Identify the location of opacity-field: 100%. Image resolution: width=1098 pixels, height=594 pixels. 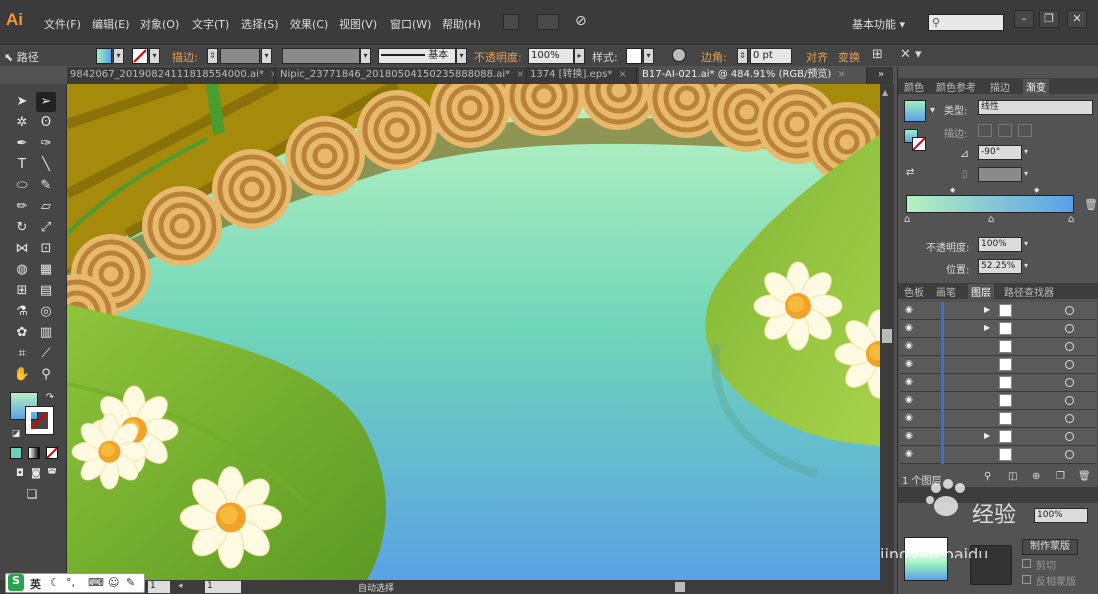
(551, 56).